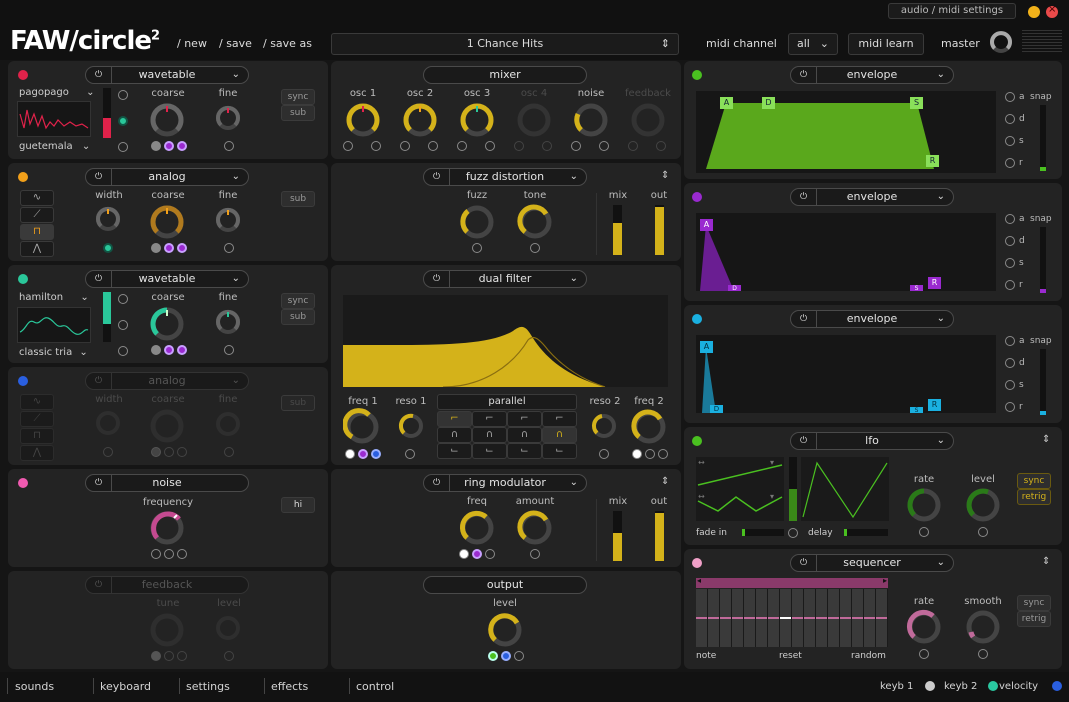 This screenshot has width=1069, height=702. What do you see at coordinates (167, 528) in the screenshot?
I see `frequency-knob` at bounding box center [167, 528].